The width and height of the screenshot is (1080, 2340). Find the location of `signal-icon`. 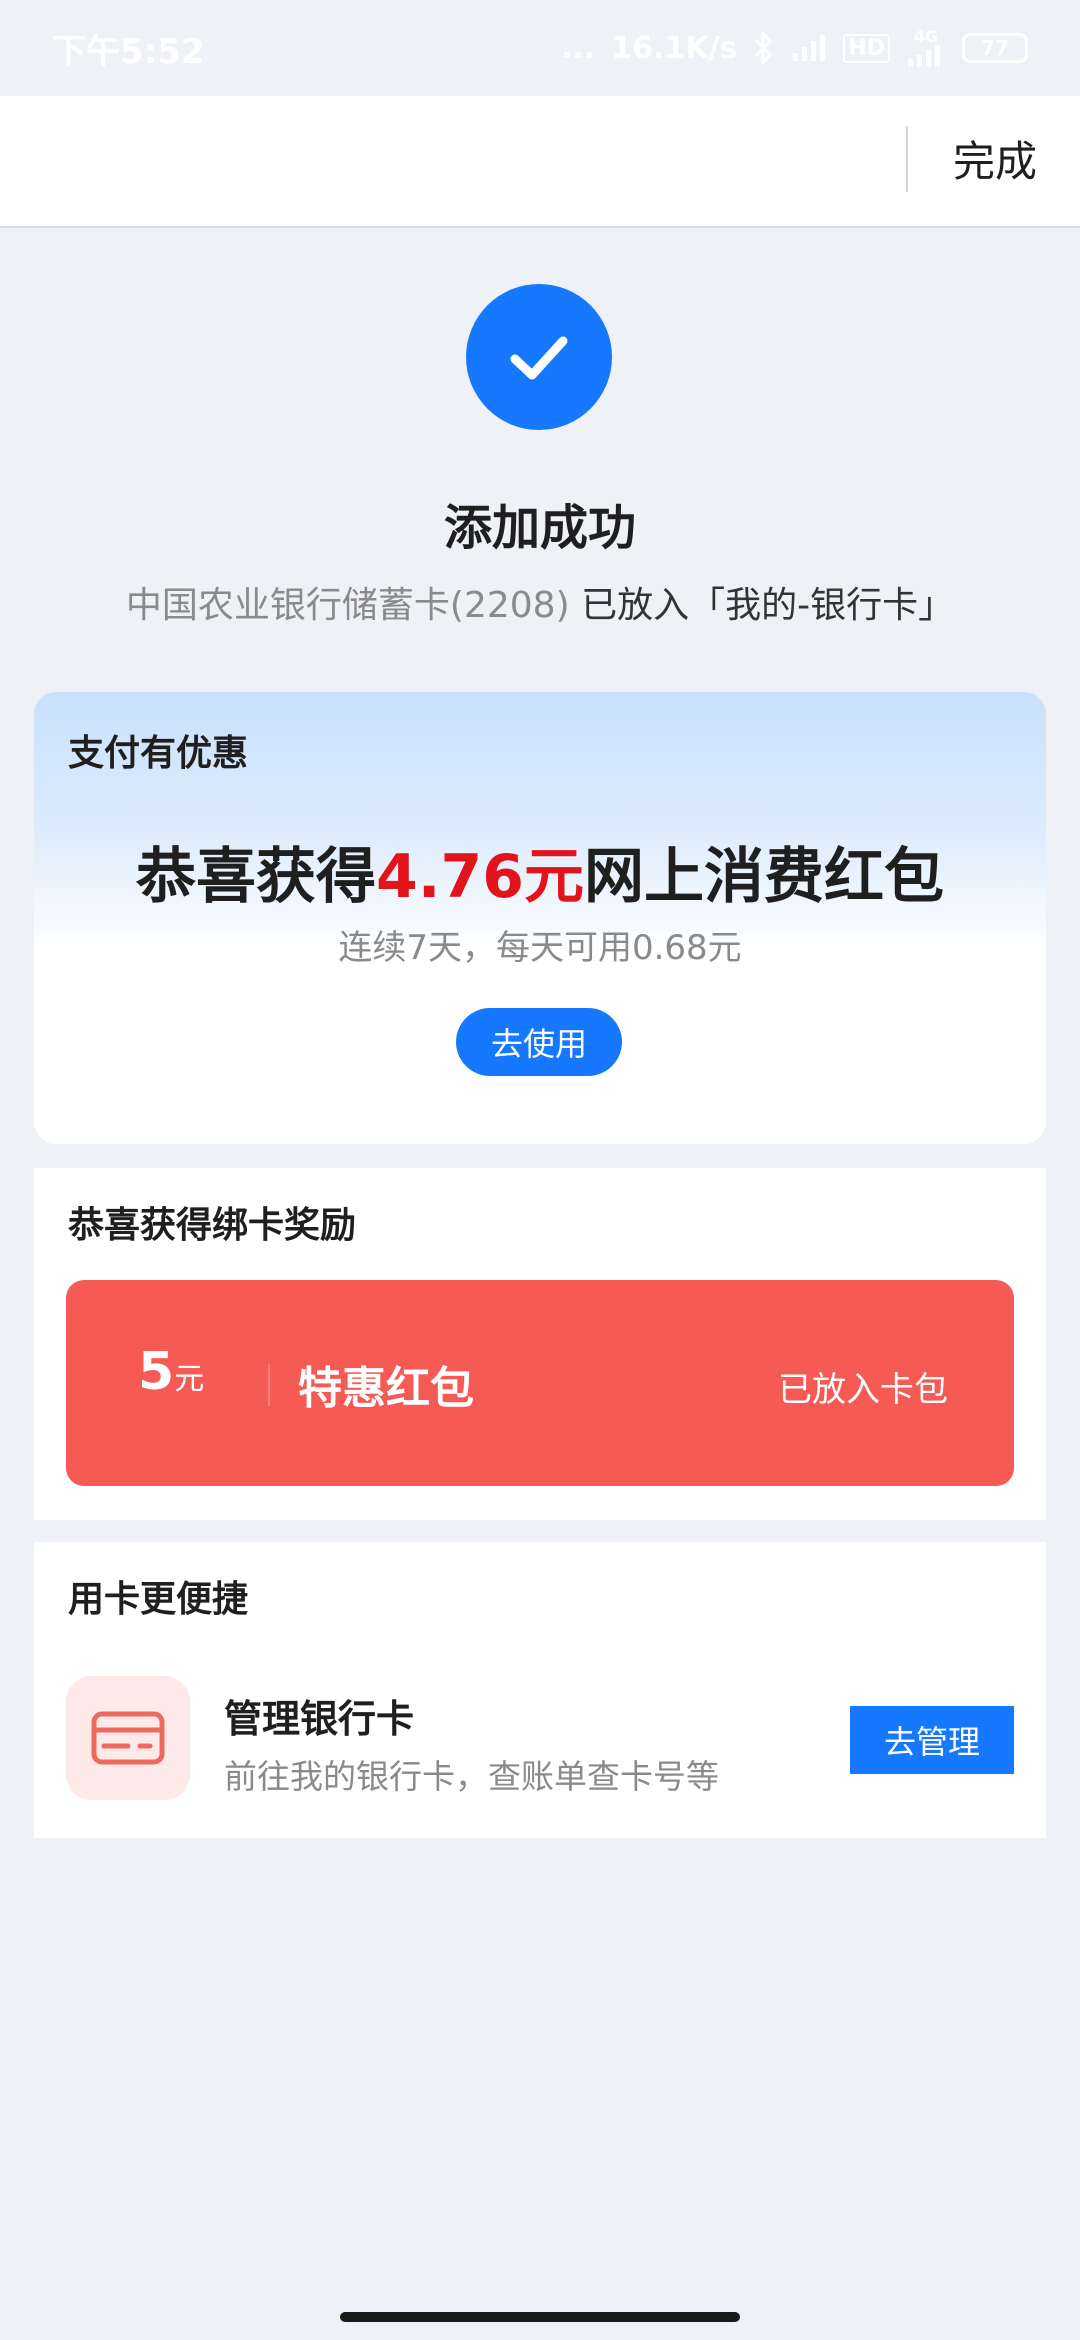

signal-icon is located at coordinates (809, 48).